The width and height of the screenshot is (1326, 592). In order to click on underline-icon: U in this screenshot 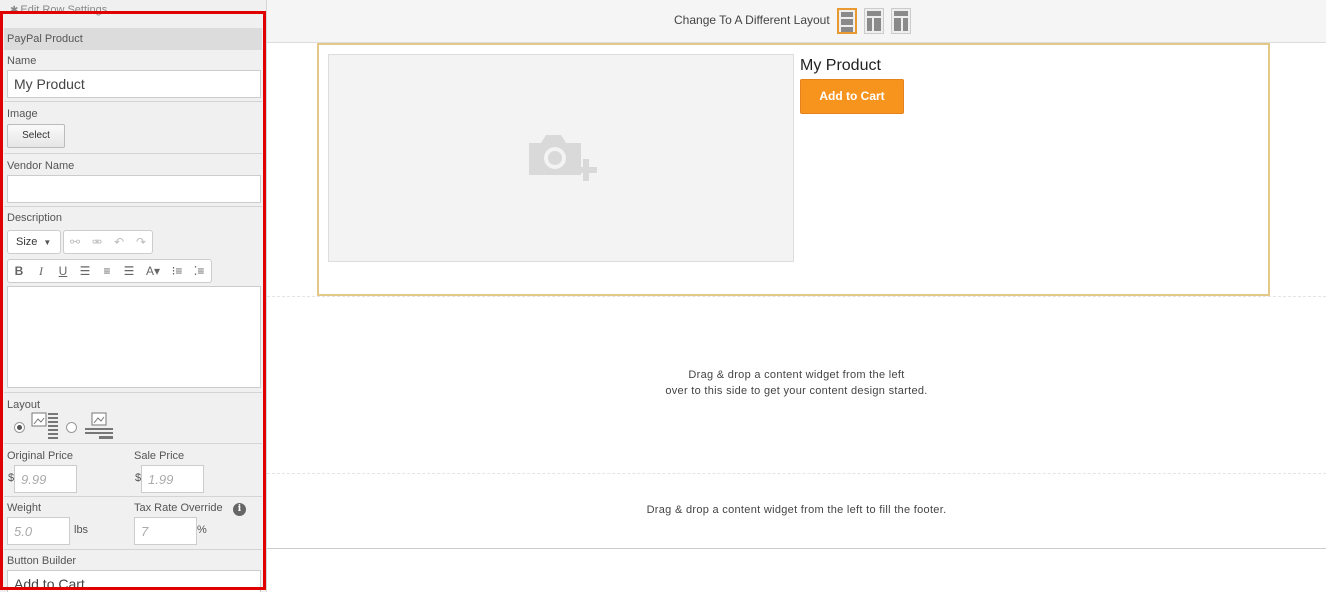, I will do `click(63, 271)`.